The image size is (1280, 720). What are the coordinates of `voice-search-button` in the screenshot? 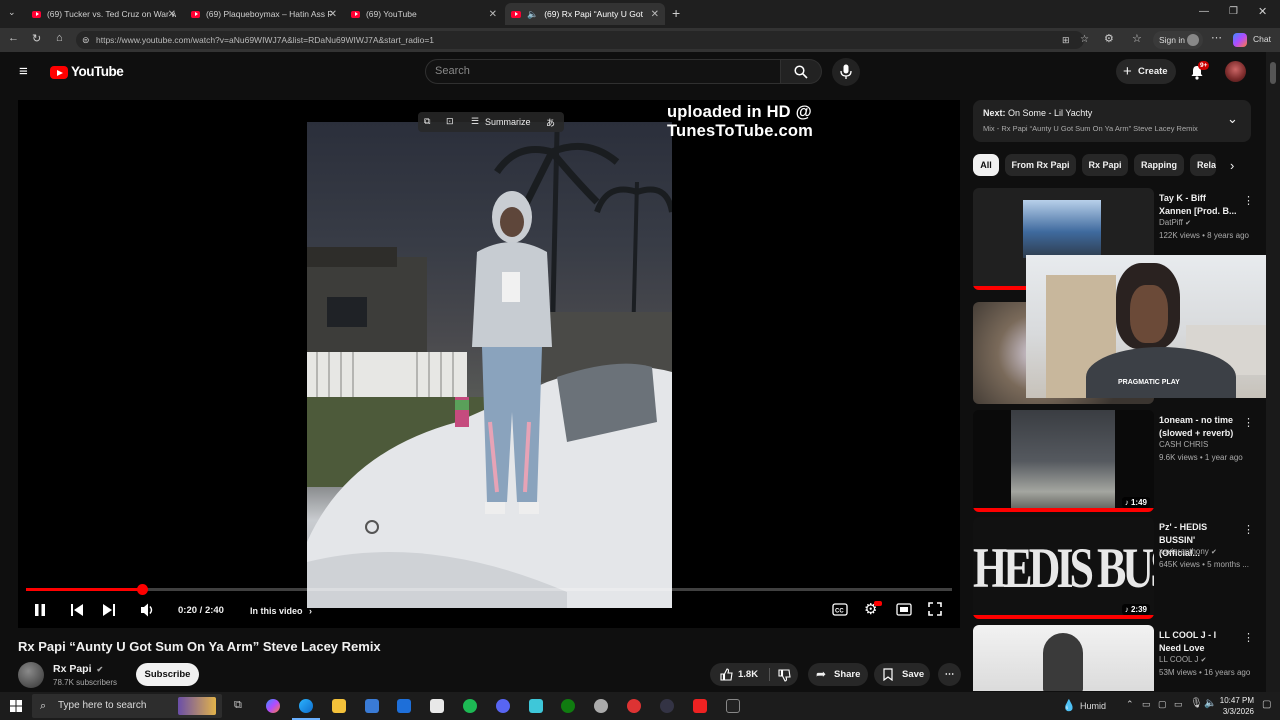 It's located at (846, 72).